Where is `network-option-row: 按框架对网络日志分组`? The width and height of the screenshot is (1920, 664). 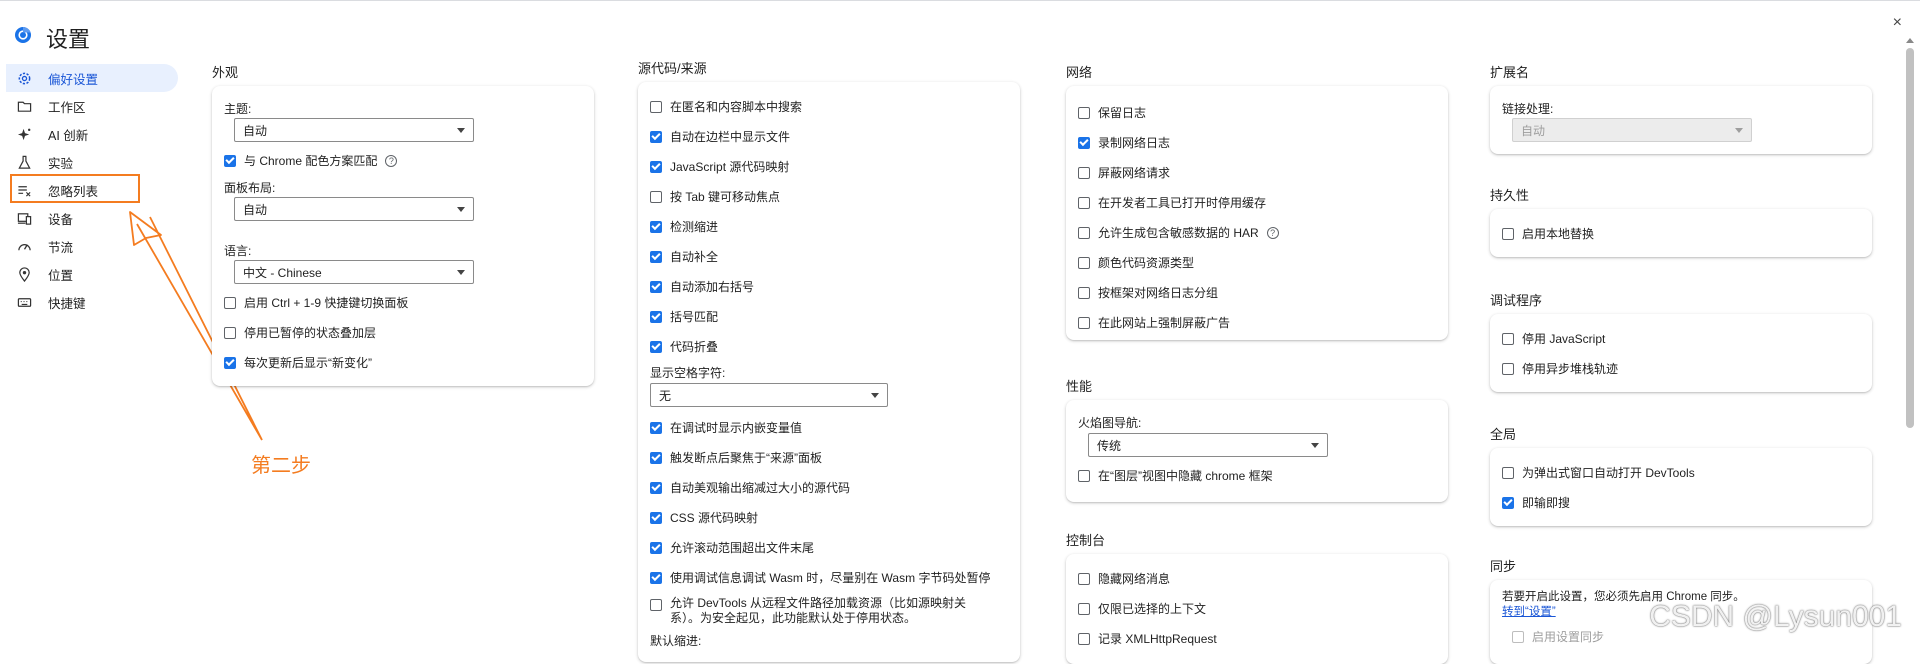
network-option-row: 按框架对网络日志分组 is located at coordinates (1148, 292).